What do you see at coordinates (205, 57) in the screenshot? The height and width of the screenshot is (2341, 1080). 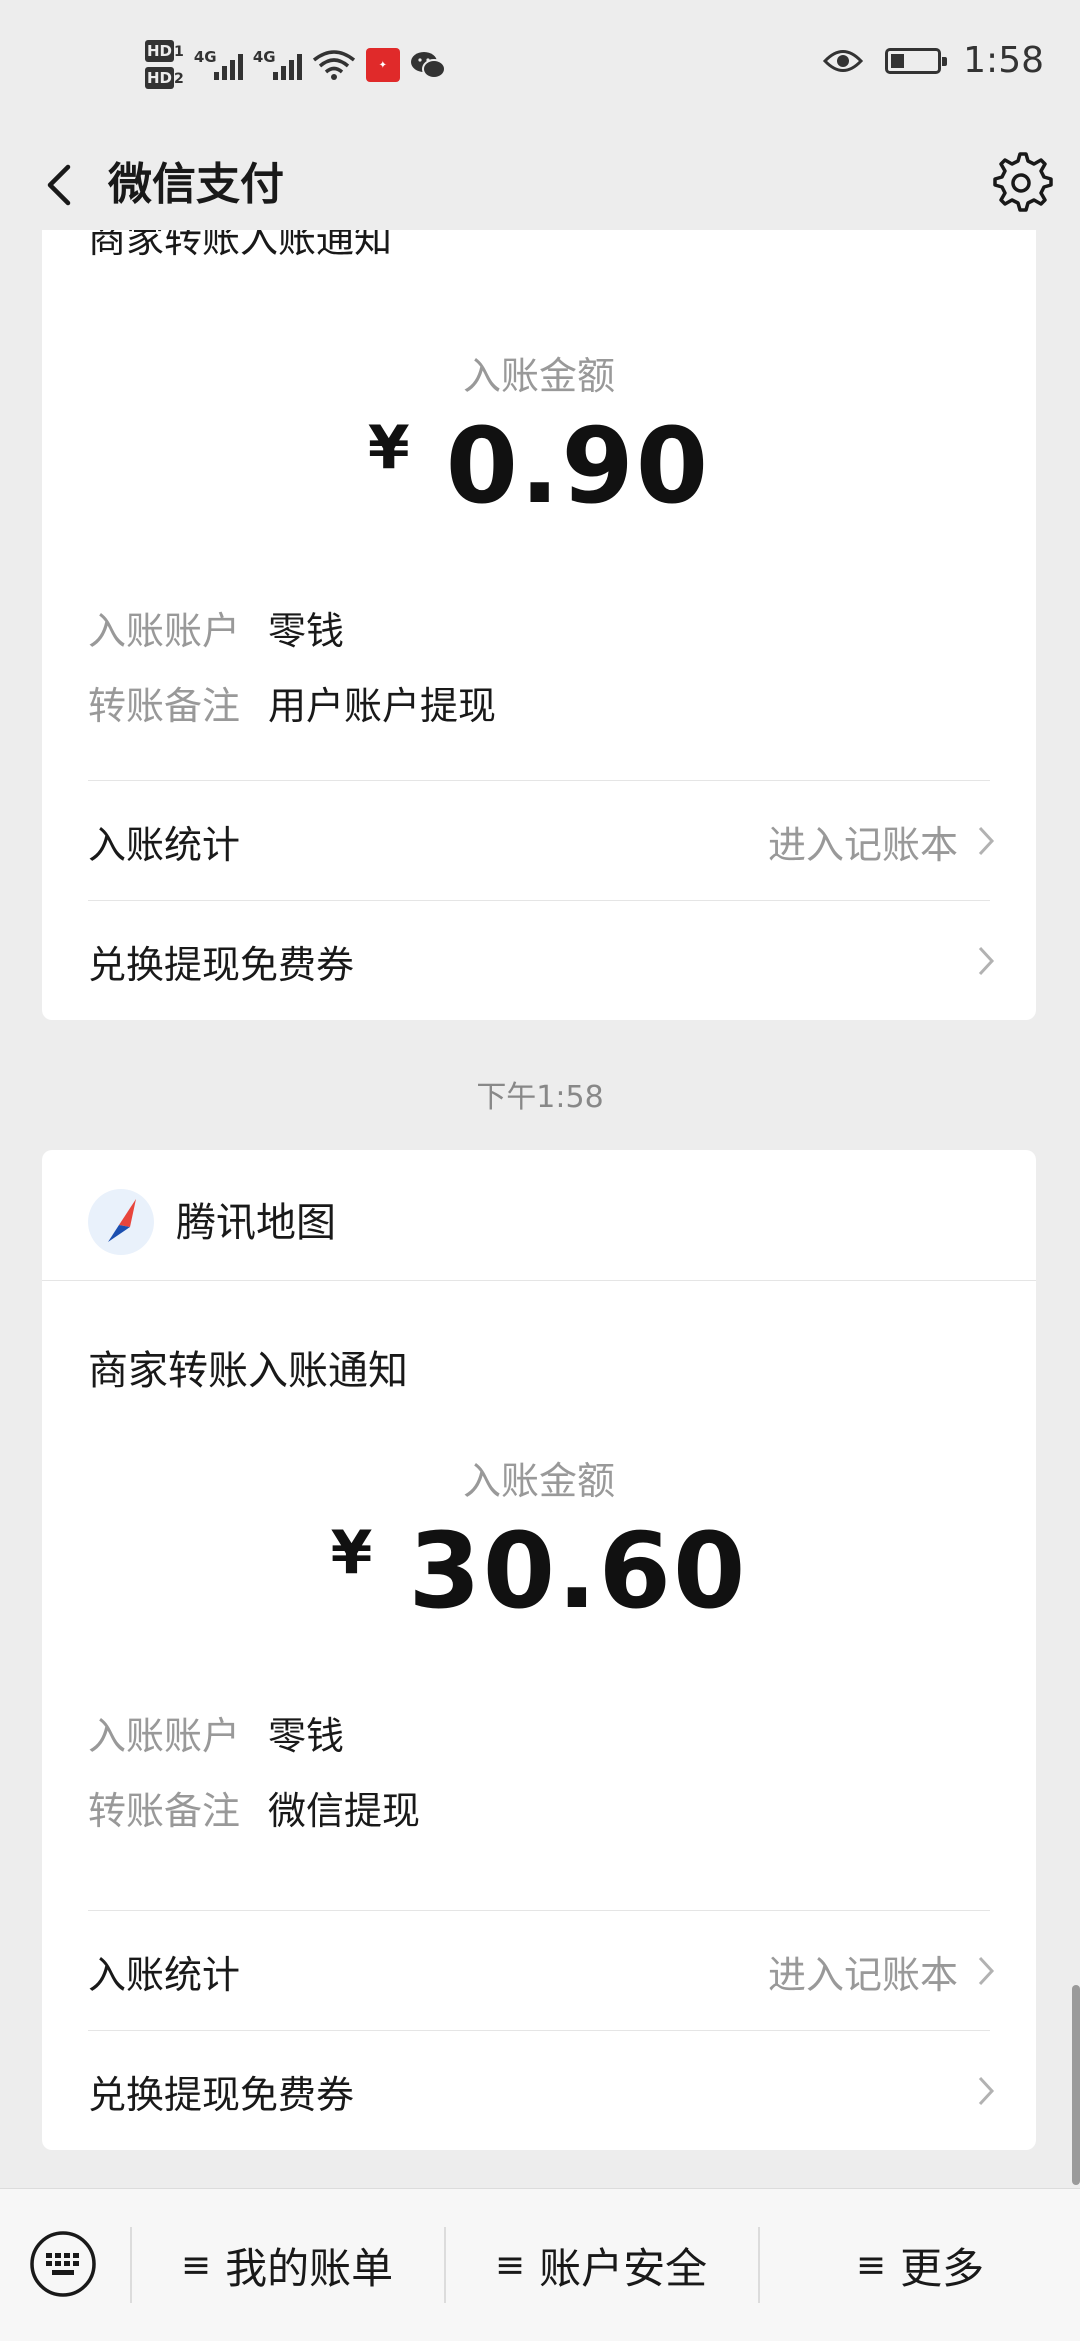 I see `network-type-1: 4G` at bounding box center [205, 57].